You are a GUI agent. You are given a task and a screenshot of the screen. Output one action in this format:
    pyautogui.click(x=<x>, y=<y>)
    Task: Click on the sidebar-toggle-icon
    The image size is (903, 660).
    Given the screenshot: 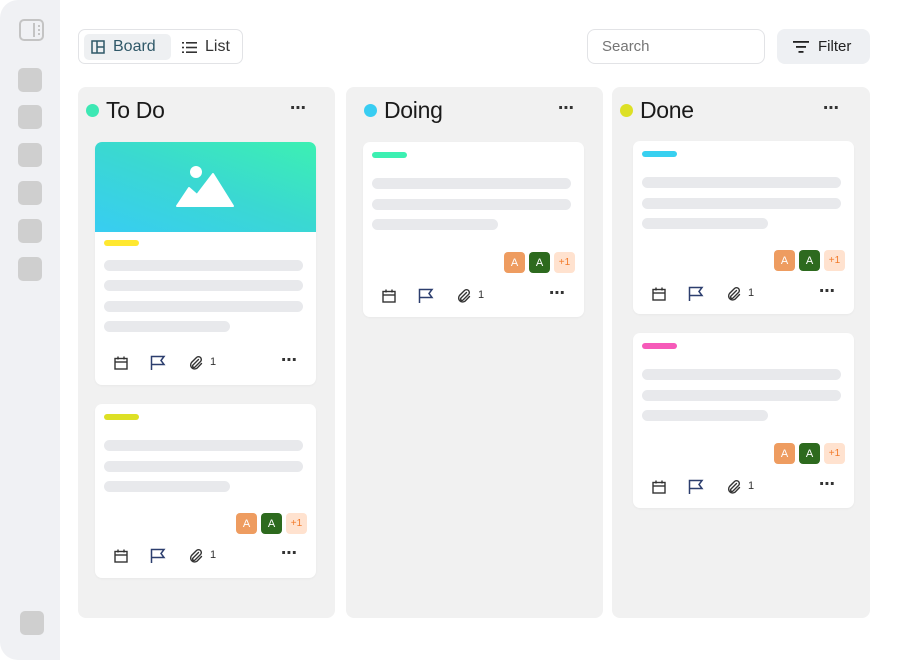 What is the action you would take?
    pyautogui.click(x=31, y=30)
    